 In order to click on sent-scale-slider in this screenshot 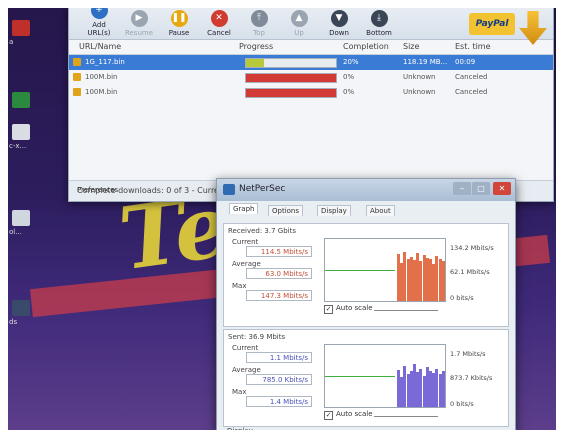, I will do `click(406, 416)`.